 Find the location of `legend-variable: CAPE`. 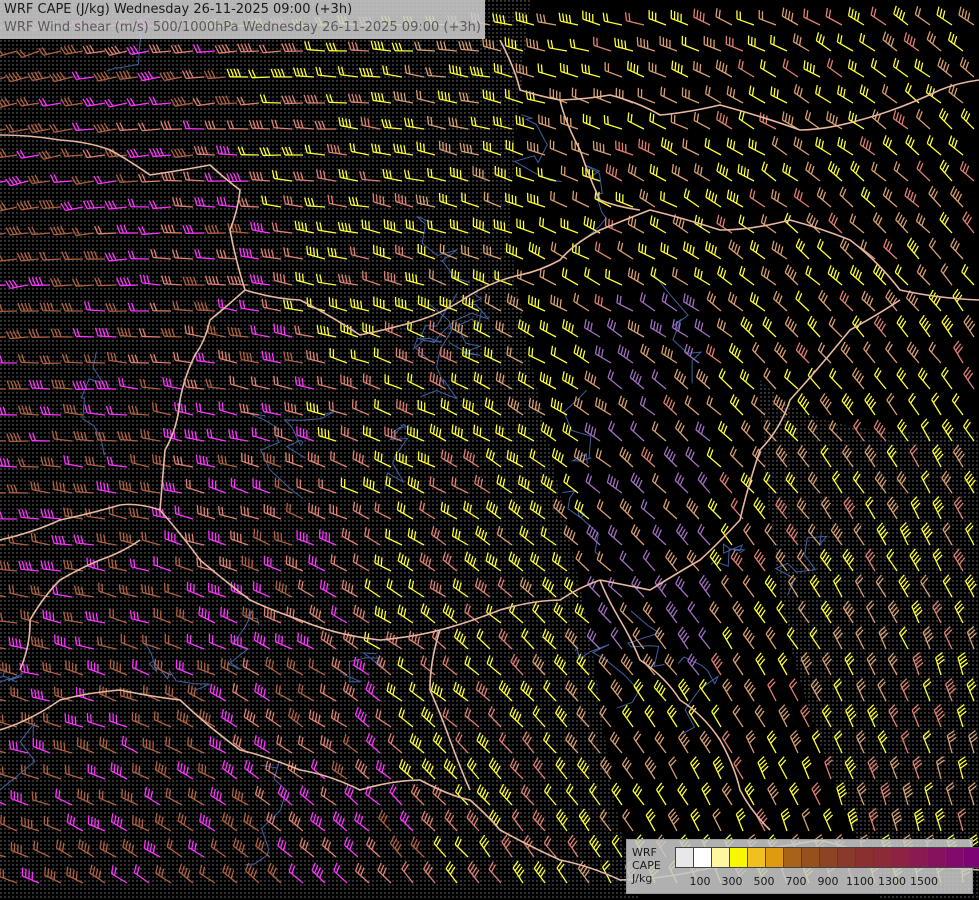

legend-variable: CAPE is located at coordinates (646, 865).